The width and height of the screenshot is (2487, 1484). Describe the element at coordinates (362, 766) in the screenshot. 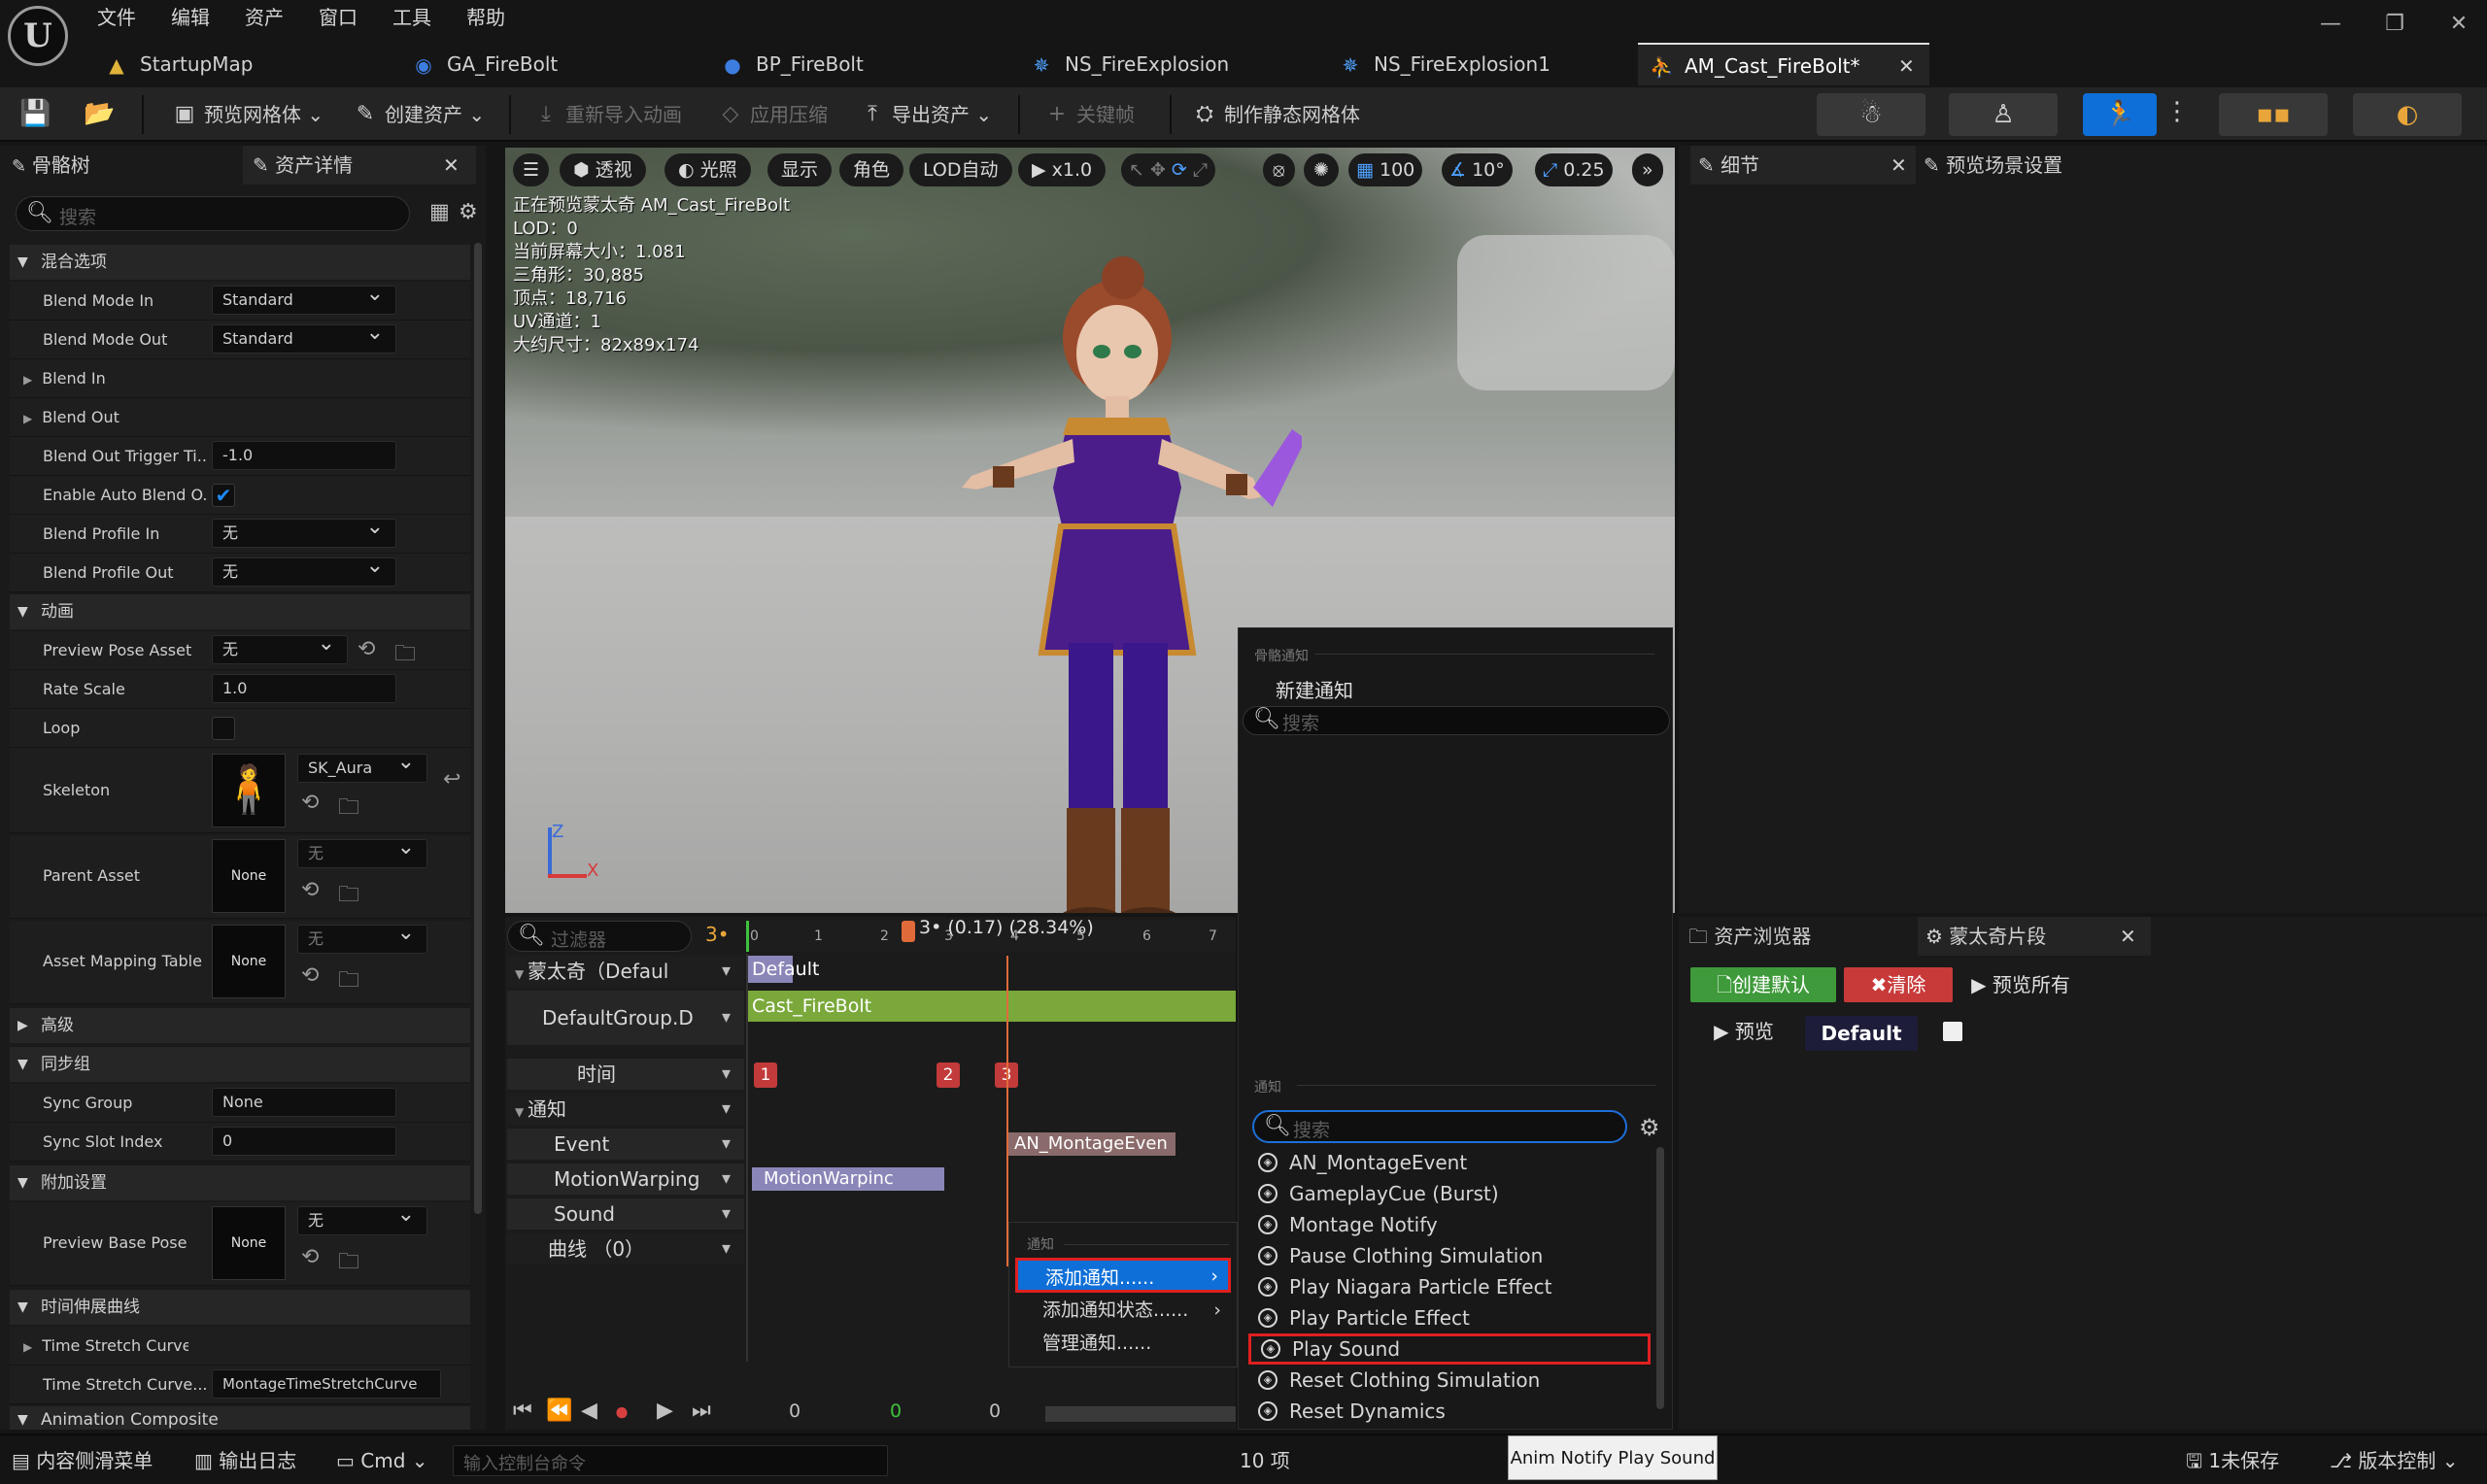

I see `skeleton-dropdown: SK_Aura` at that location.